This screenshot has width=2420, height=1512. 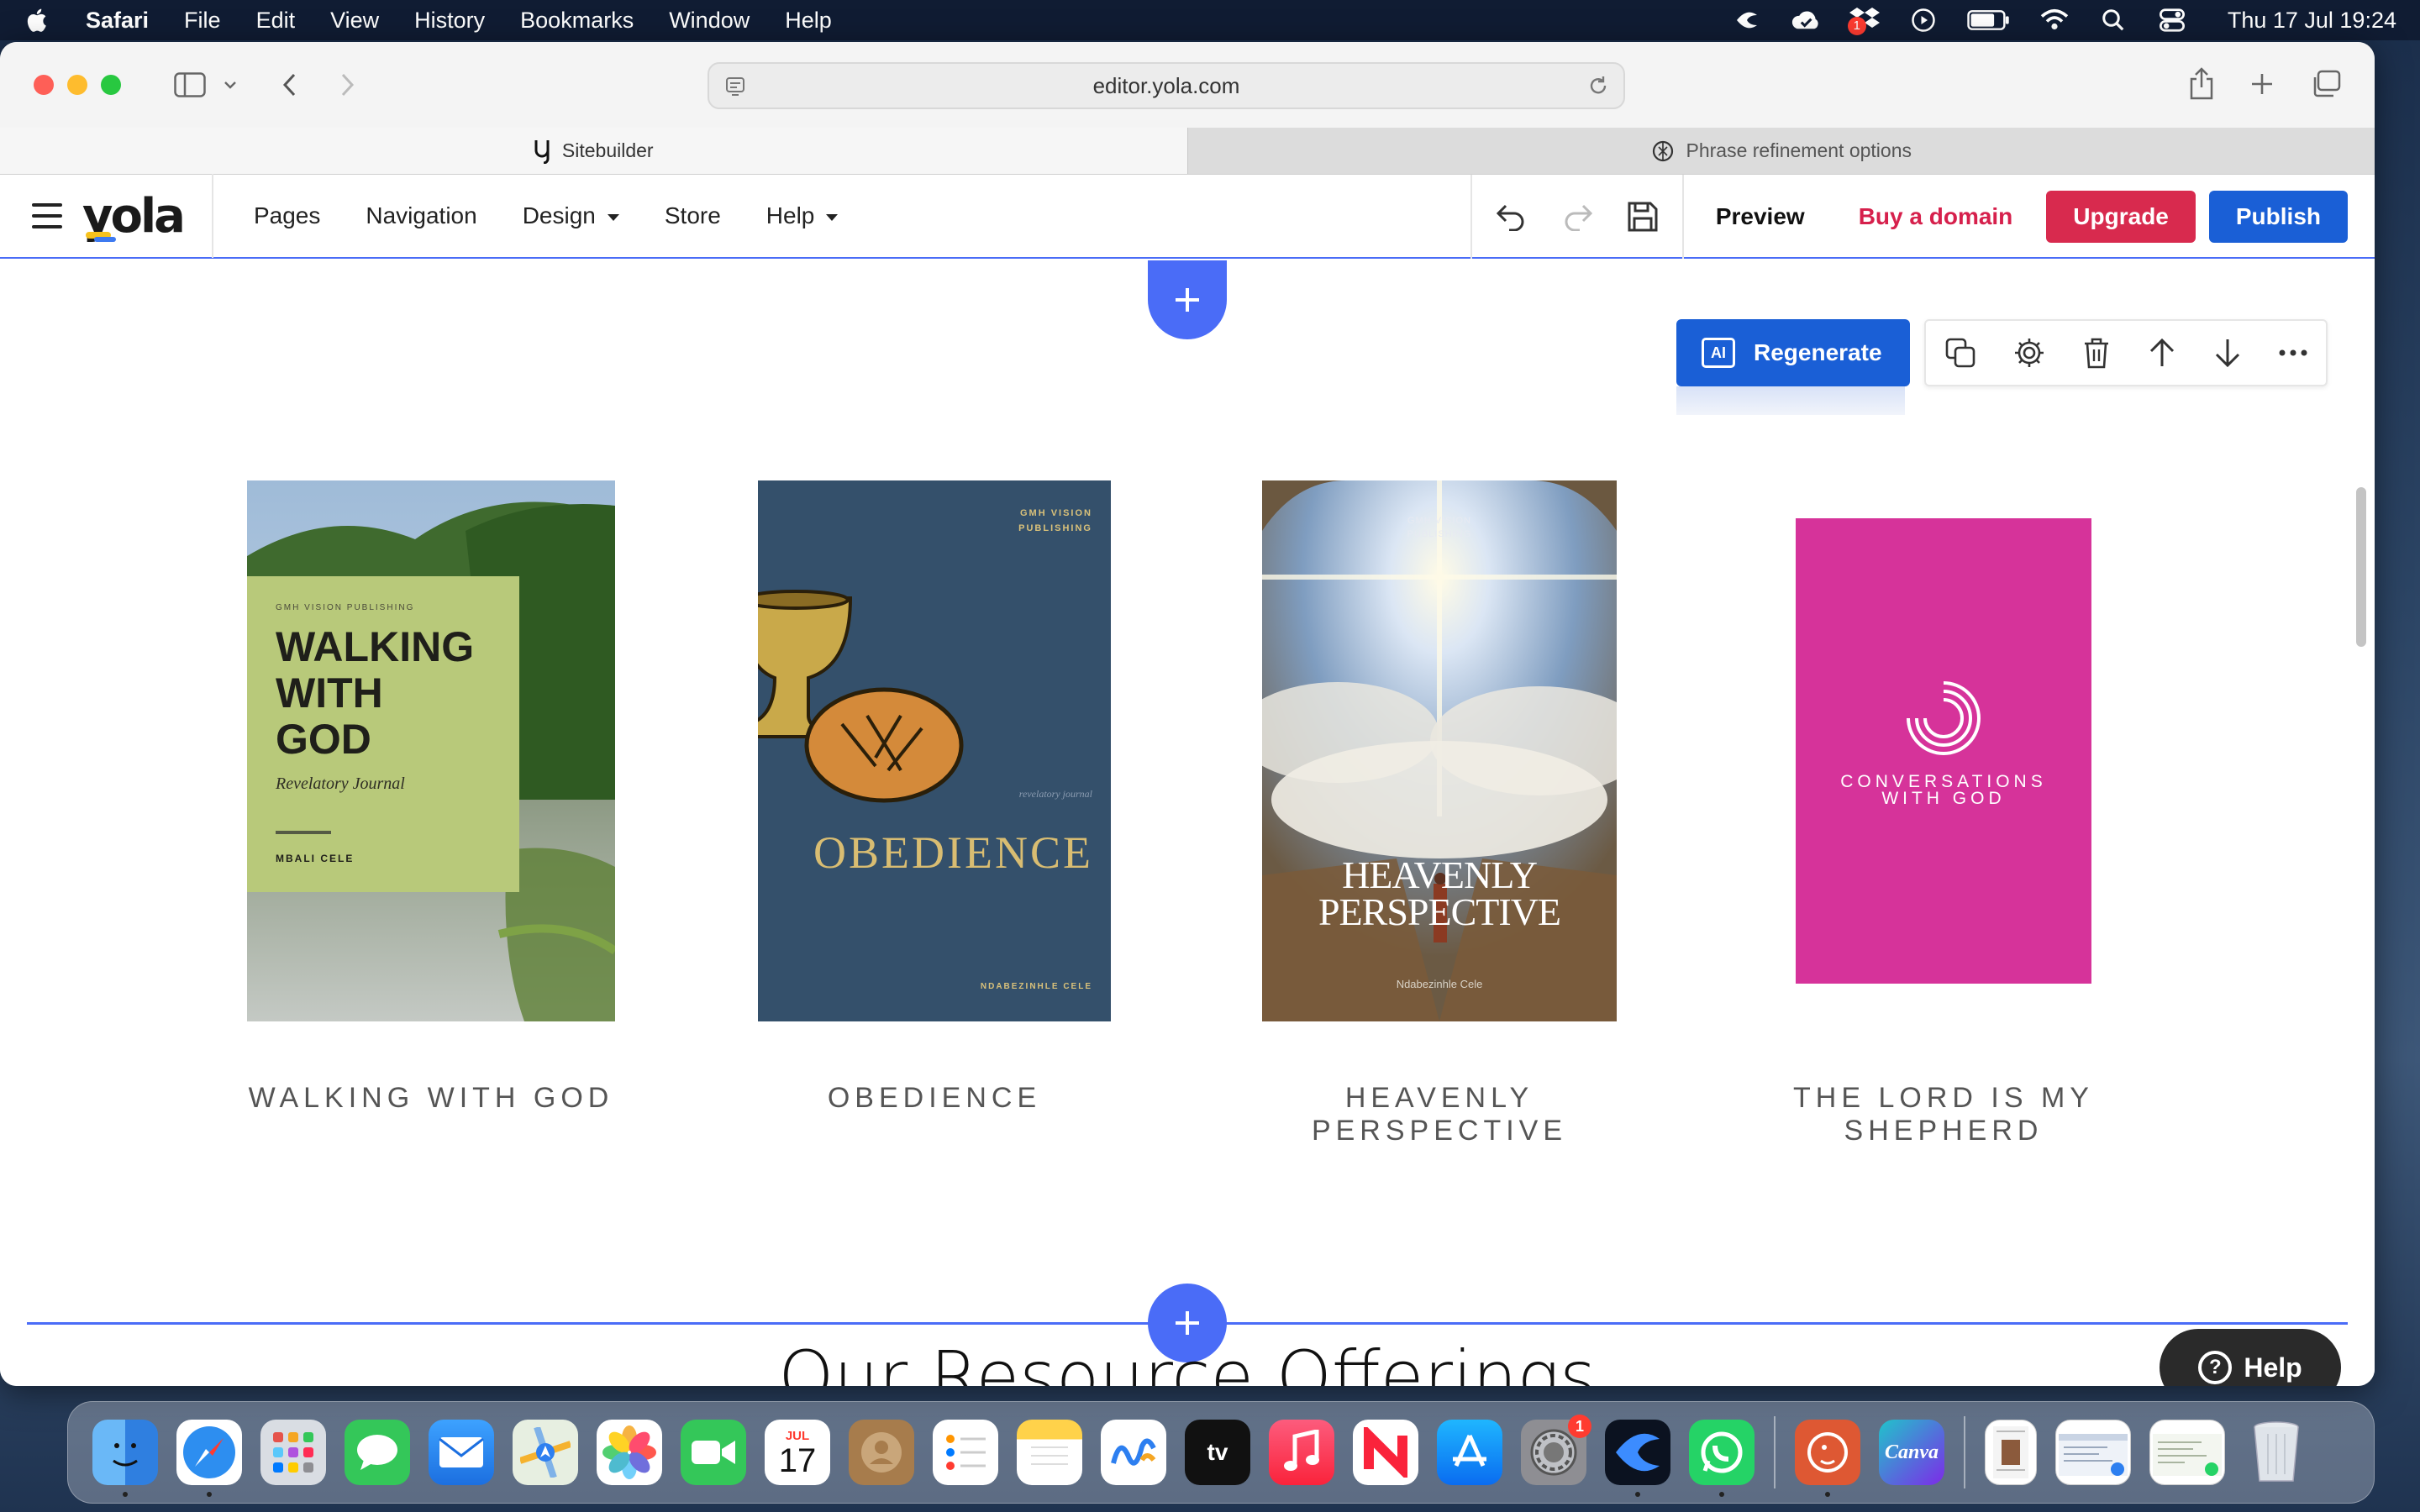 I want to click on forward-button, so click(x=347, y=84).